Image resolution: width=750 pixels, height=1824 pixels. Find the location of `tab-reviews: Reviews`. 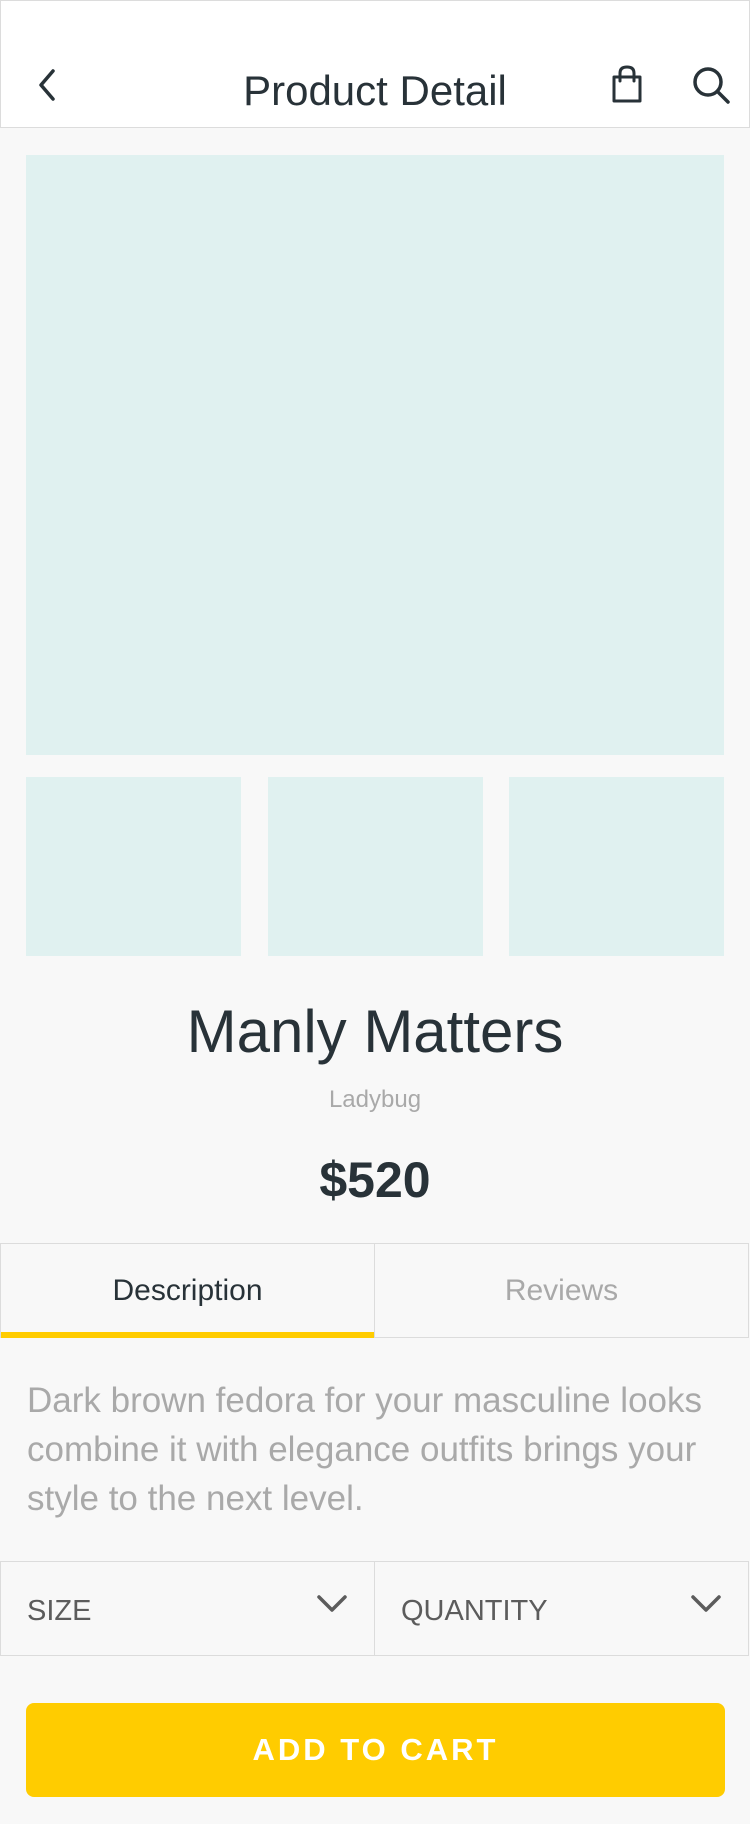

tab-reviews: Reviews is located at coordinates (561, 1290).